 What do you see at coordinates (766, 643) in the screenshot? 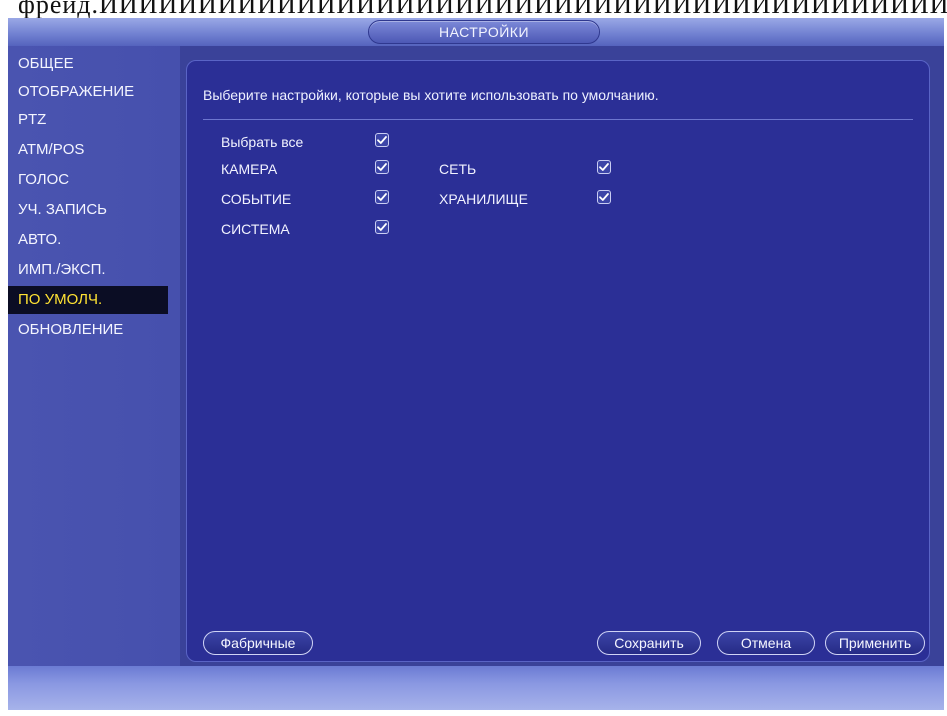
I see `cancel-button: Отмена` at bounding box center [766, 643].